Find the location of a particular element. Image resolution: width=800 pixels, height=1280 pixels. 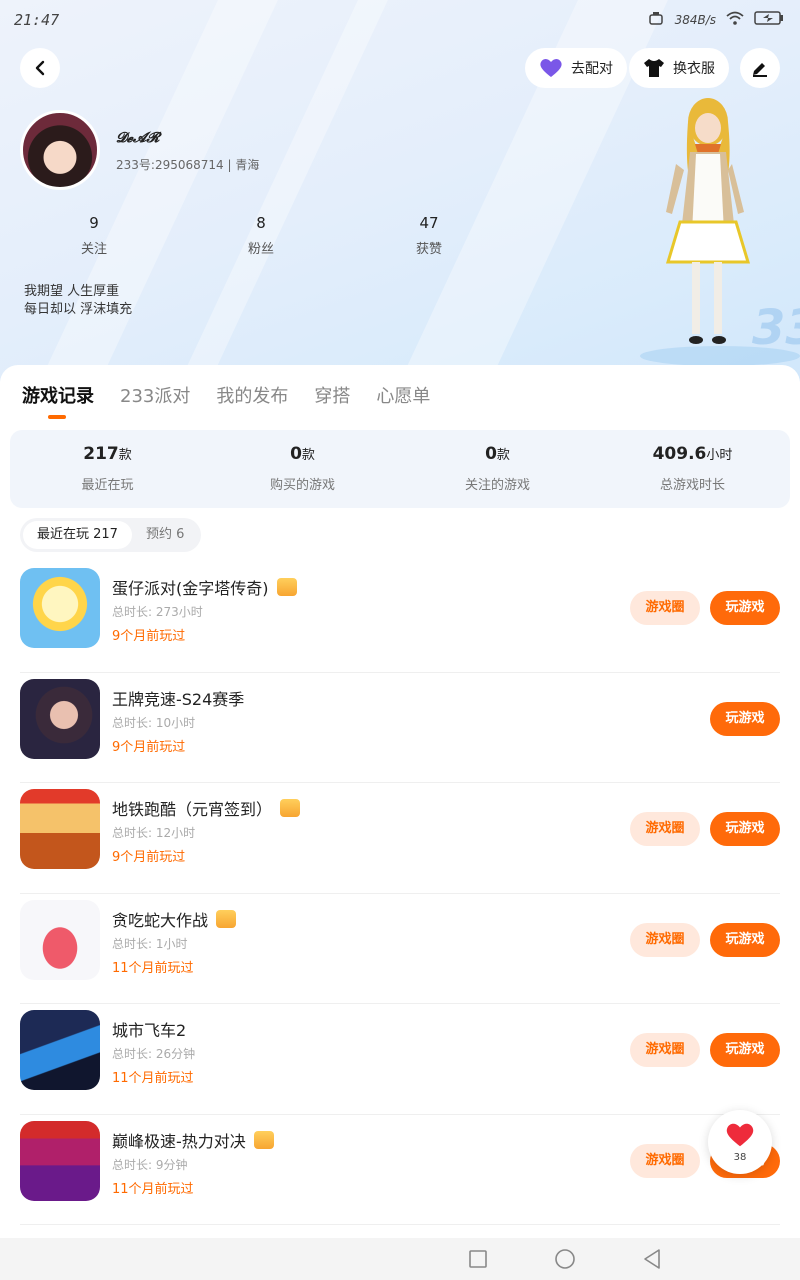

change-outfit-button: 换衣服 is located at coordinates (679, 68).